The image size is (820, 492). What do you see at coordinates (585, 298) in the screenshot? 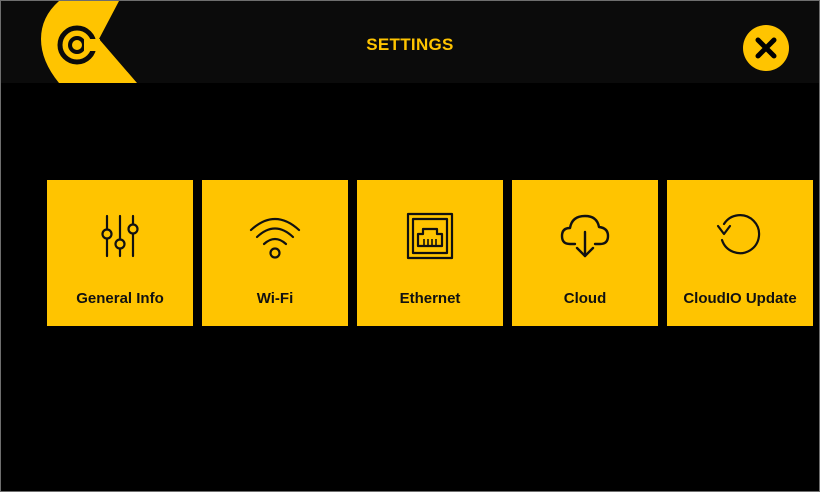
I see `tile-label: Cloud` at bounding box center [585, 298].